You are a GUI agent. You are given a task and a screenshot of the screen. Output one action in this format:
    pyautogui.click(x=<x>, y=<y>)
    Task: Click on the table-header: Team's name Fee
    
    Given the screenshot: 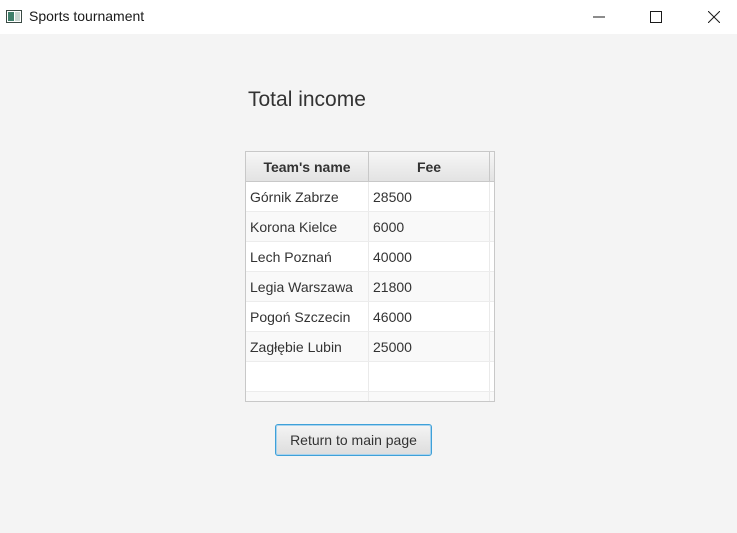 What is the action you would take?
    pyautogui.click(x=370, y=167)
    